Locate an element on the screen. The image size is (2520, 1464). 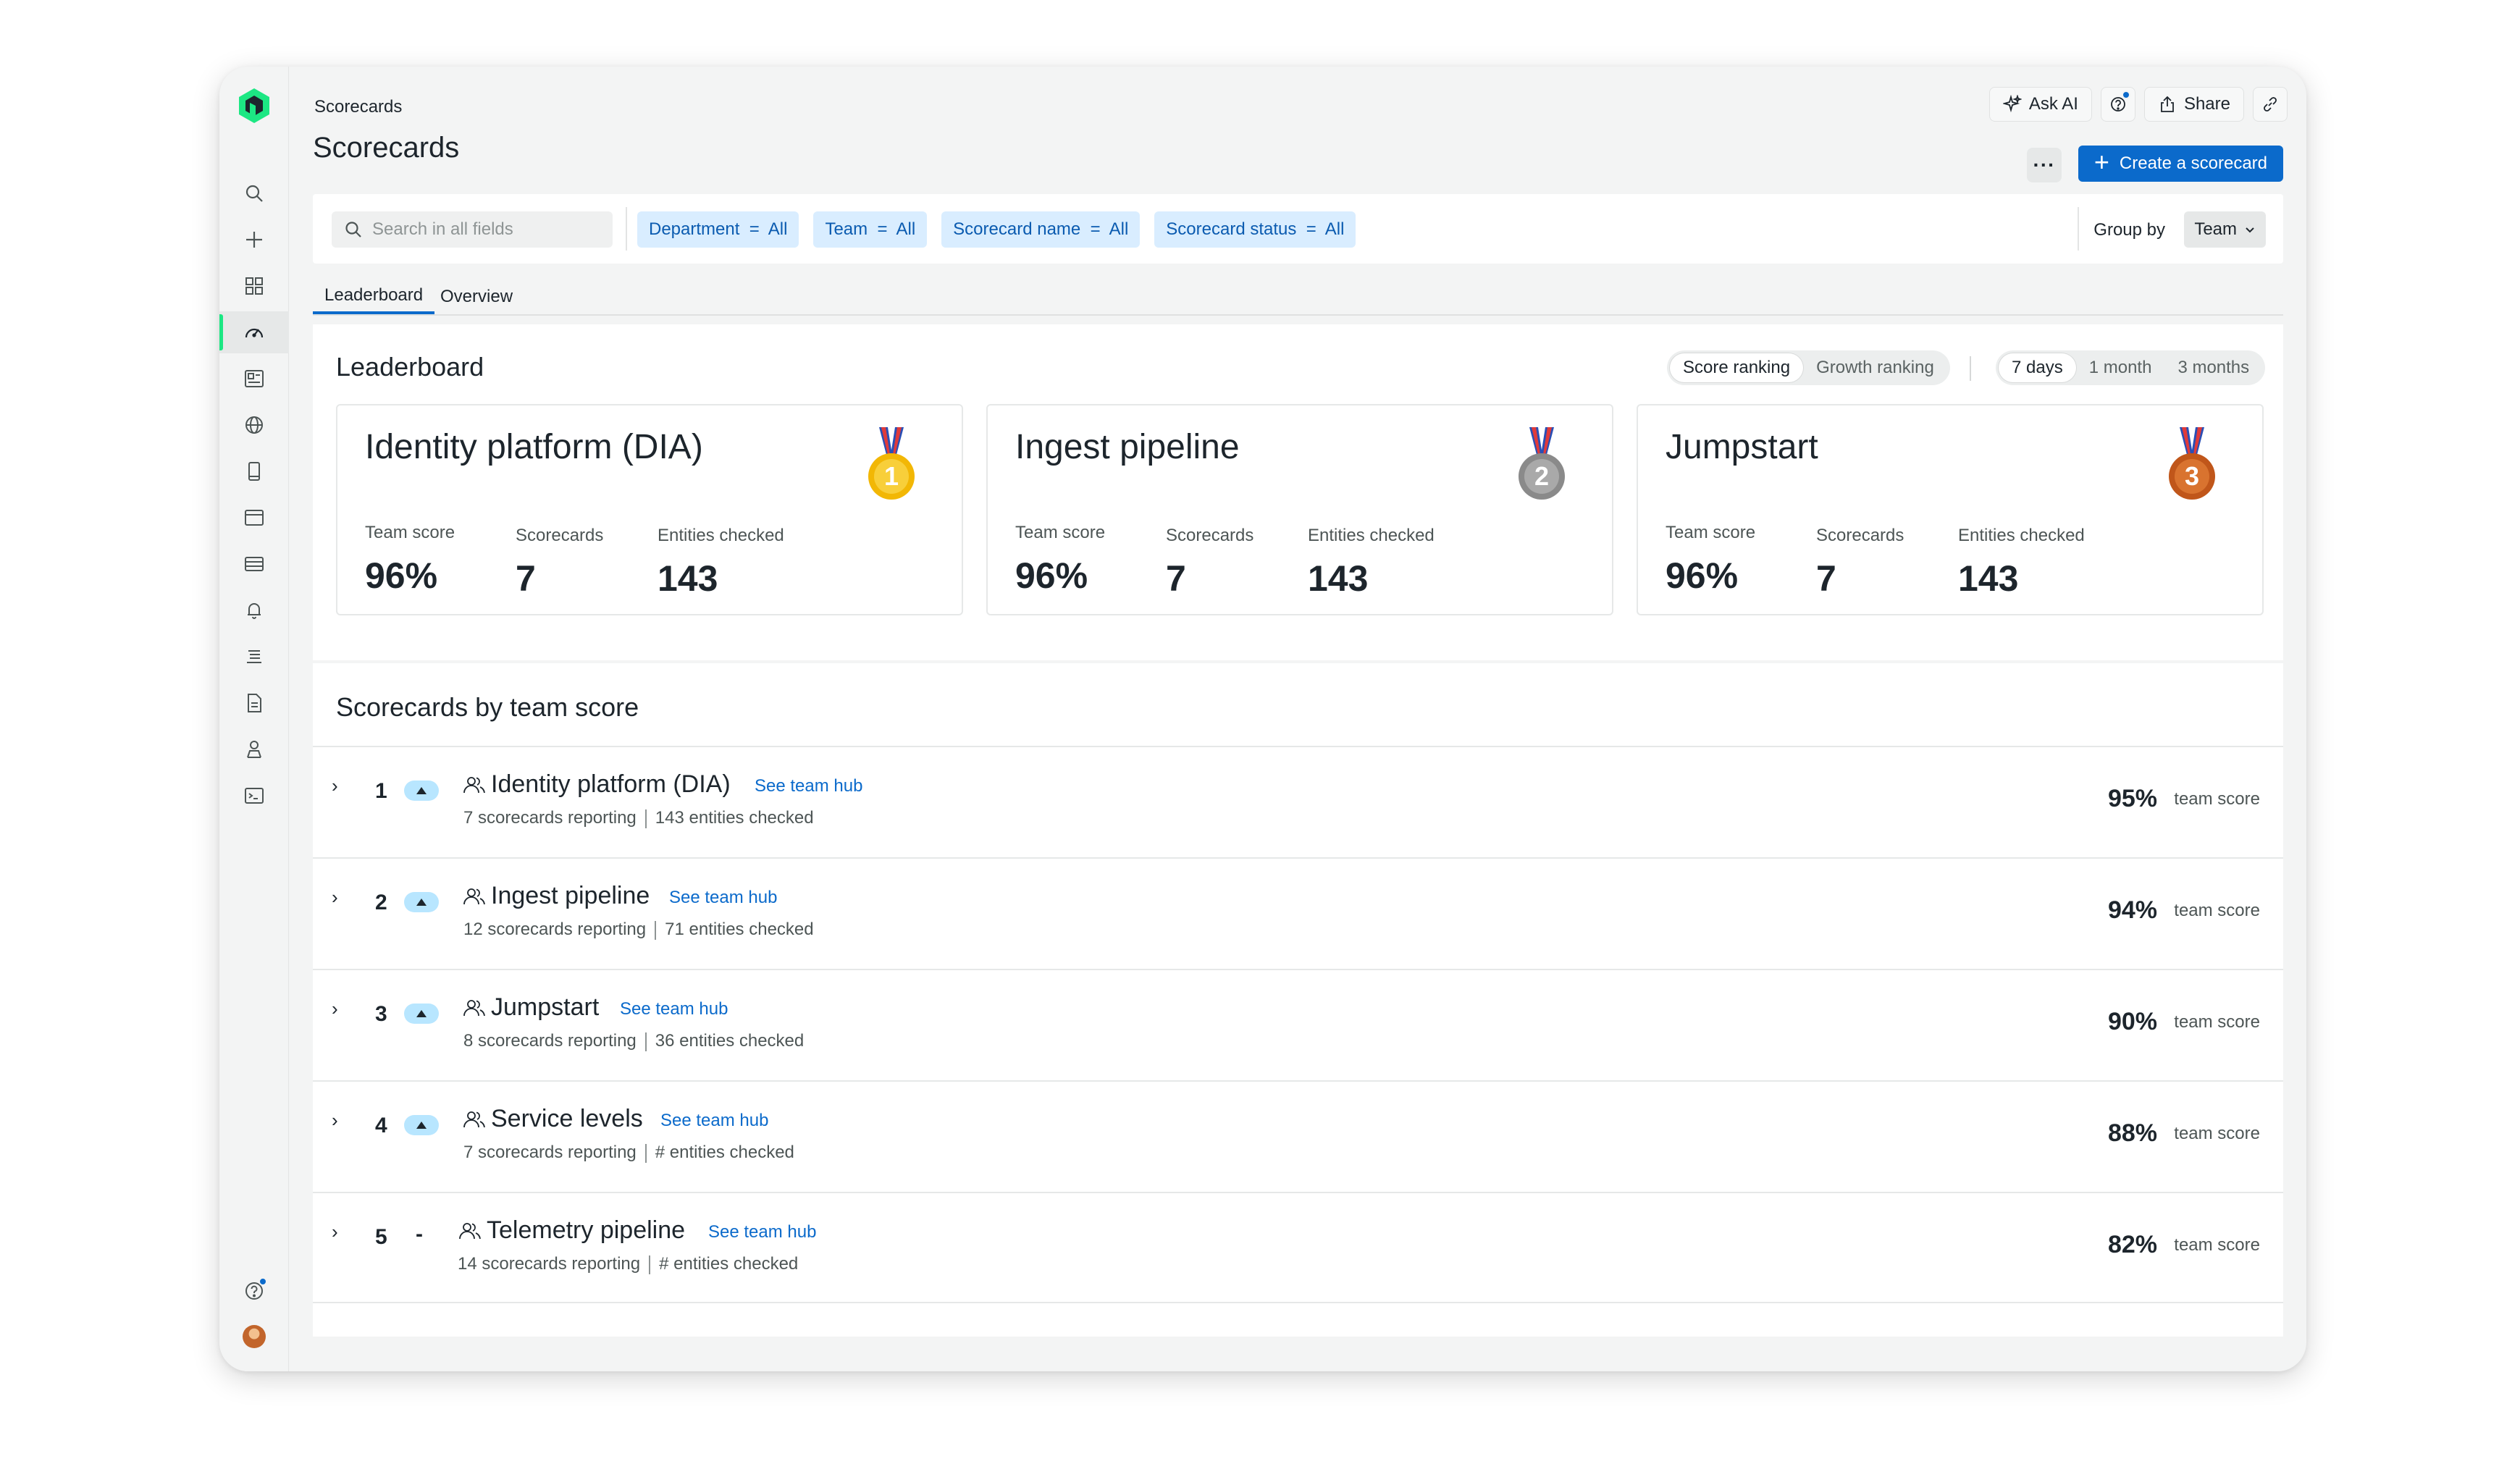
team-score-value: 90% is located at coordinates (2132, 1021).